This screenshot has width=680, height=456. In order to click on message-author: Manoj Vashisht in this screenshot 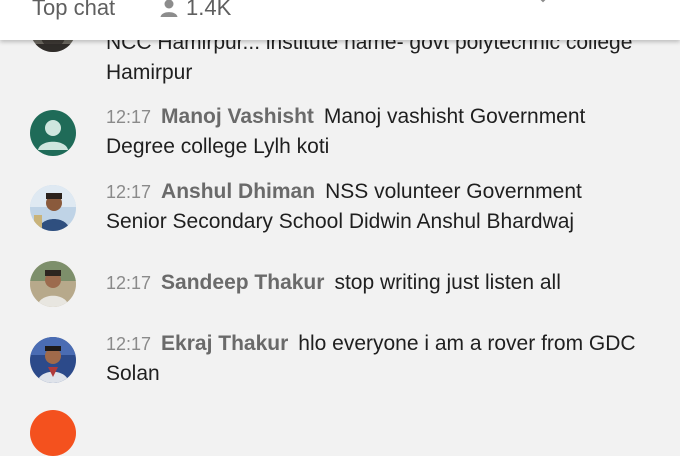, I will do `click(237, 116)`.